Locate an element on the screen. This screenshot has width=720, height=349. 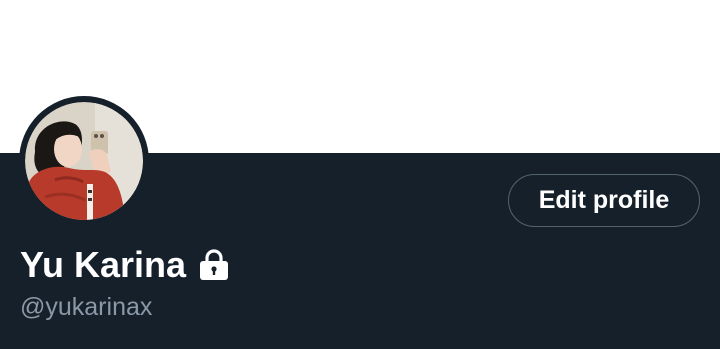
username-handle: @yukarinax is located at coordinates (86, 307).